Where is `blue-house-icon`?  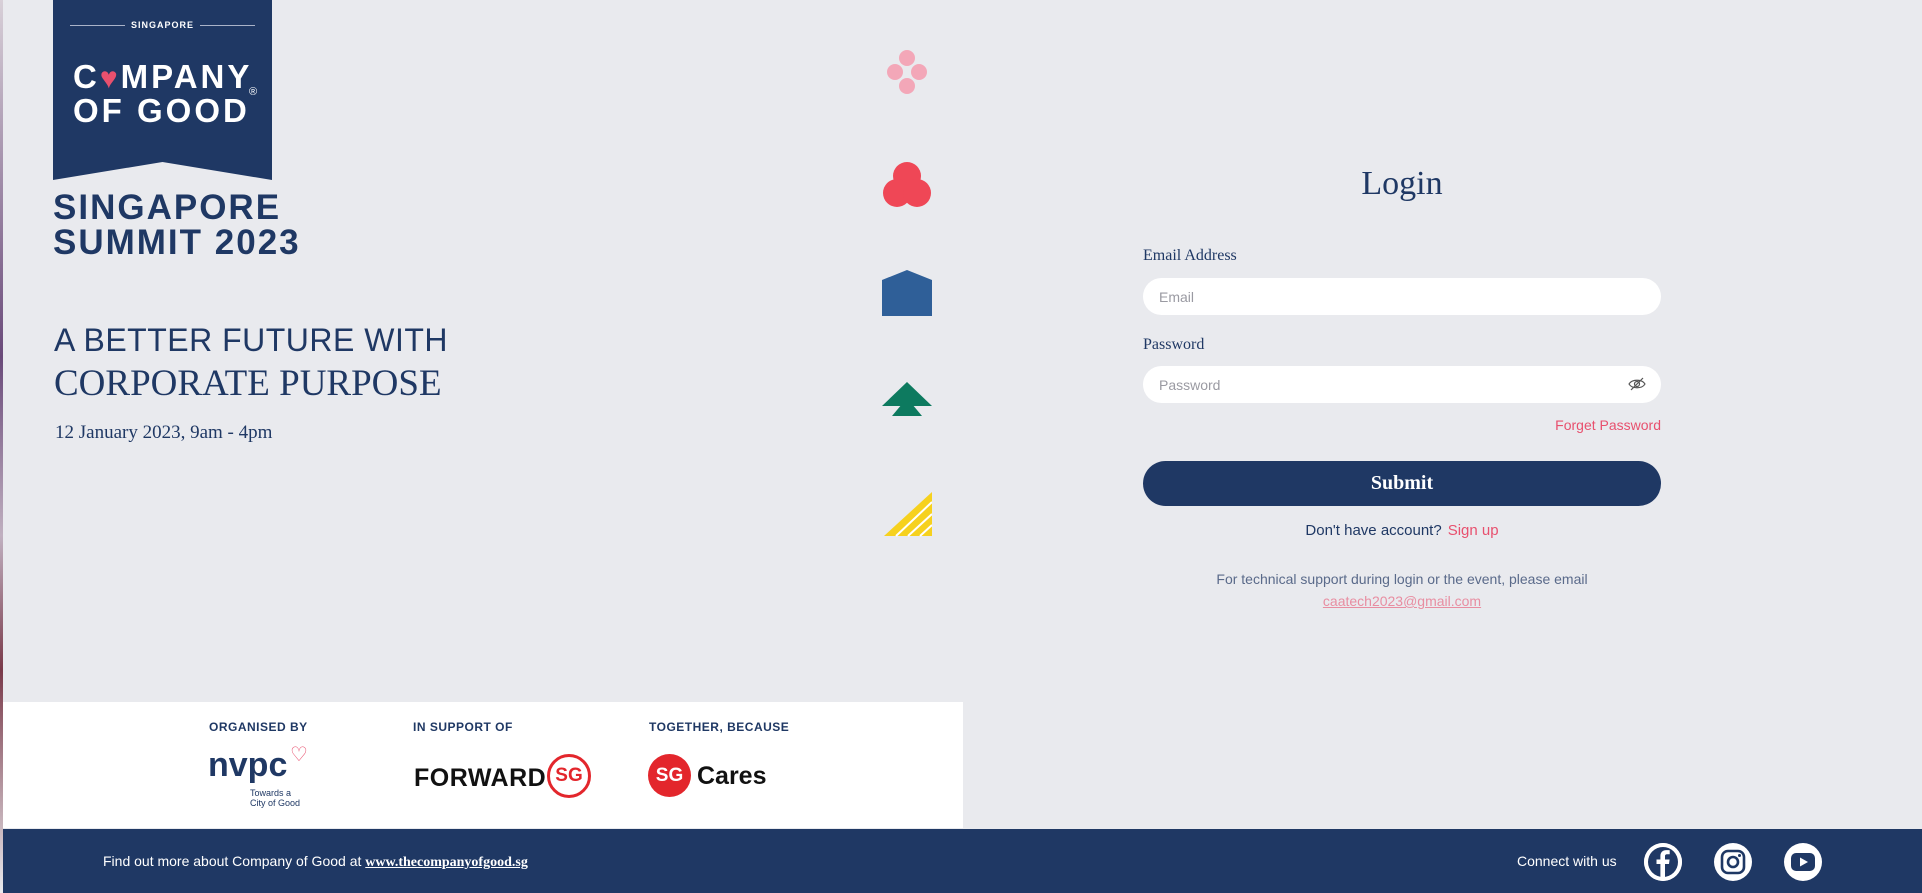
blue-house-icon is located at coordinates (907, 293).